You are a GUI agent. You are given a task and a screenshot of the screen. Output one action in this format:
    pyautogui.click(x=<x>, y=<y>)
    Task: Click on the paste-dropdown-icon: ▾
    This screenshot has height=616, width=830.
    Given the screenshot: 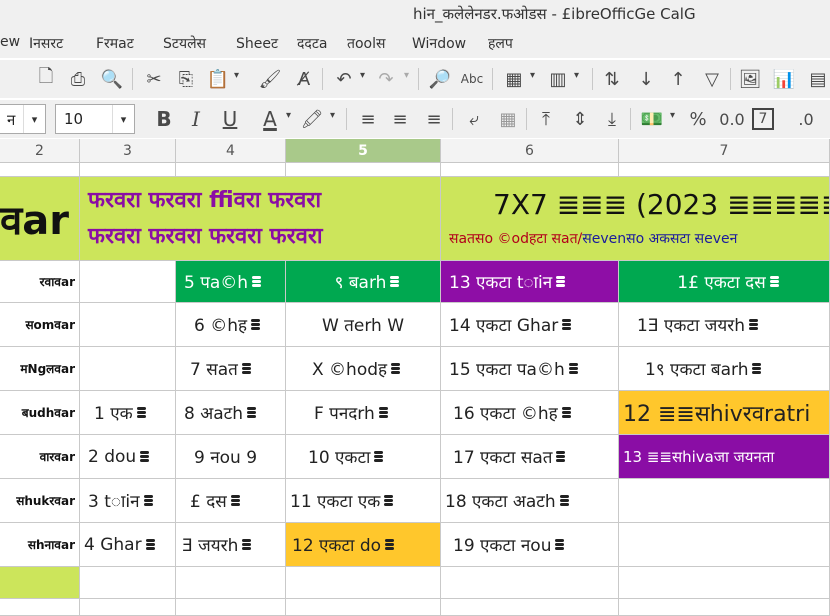 What is the action you would take?
    pyautogui.click(x=236, y=75)
    